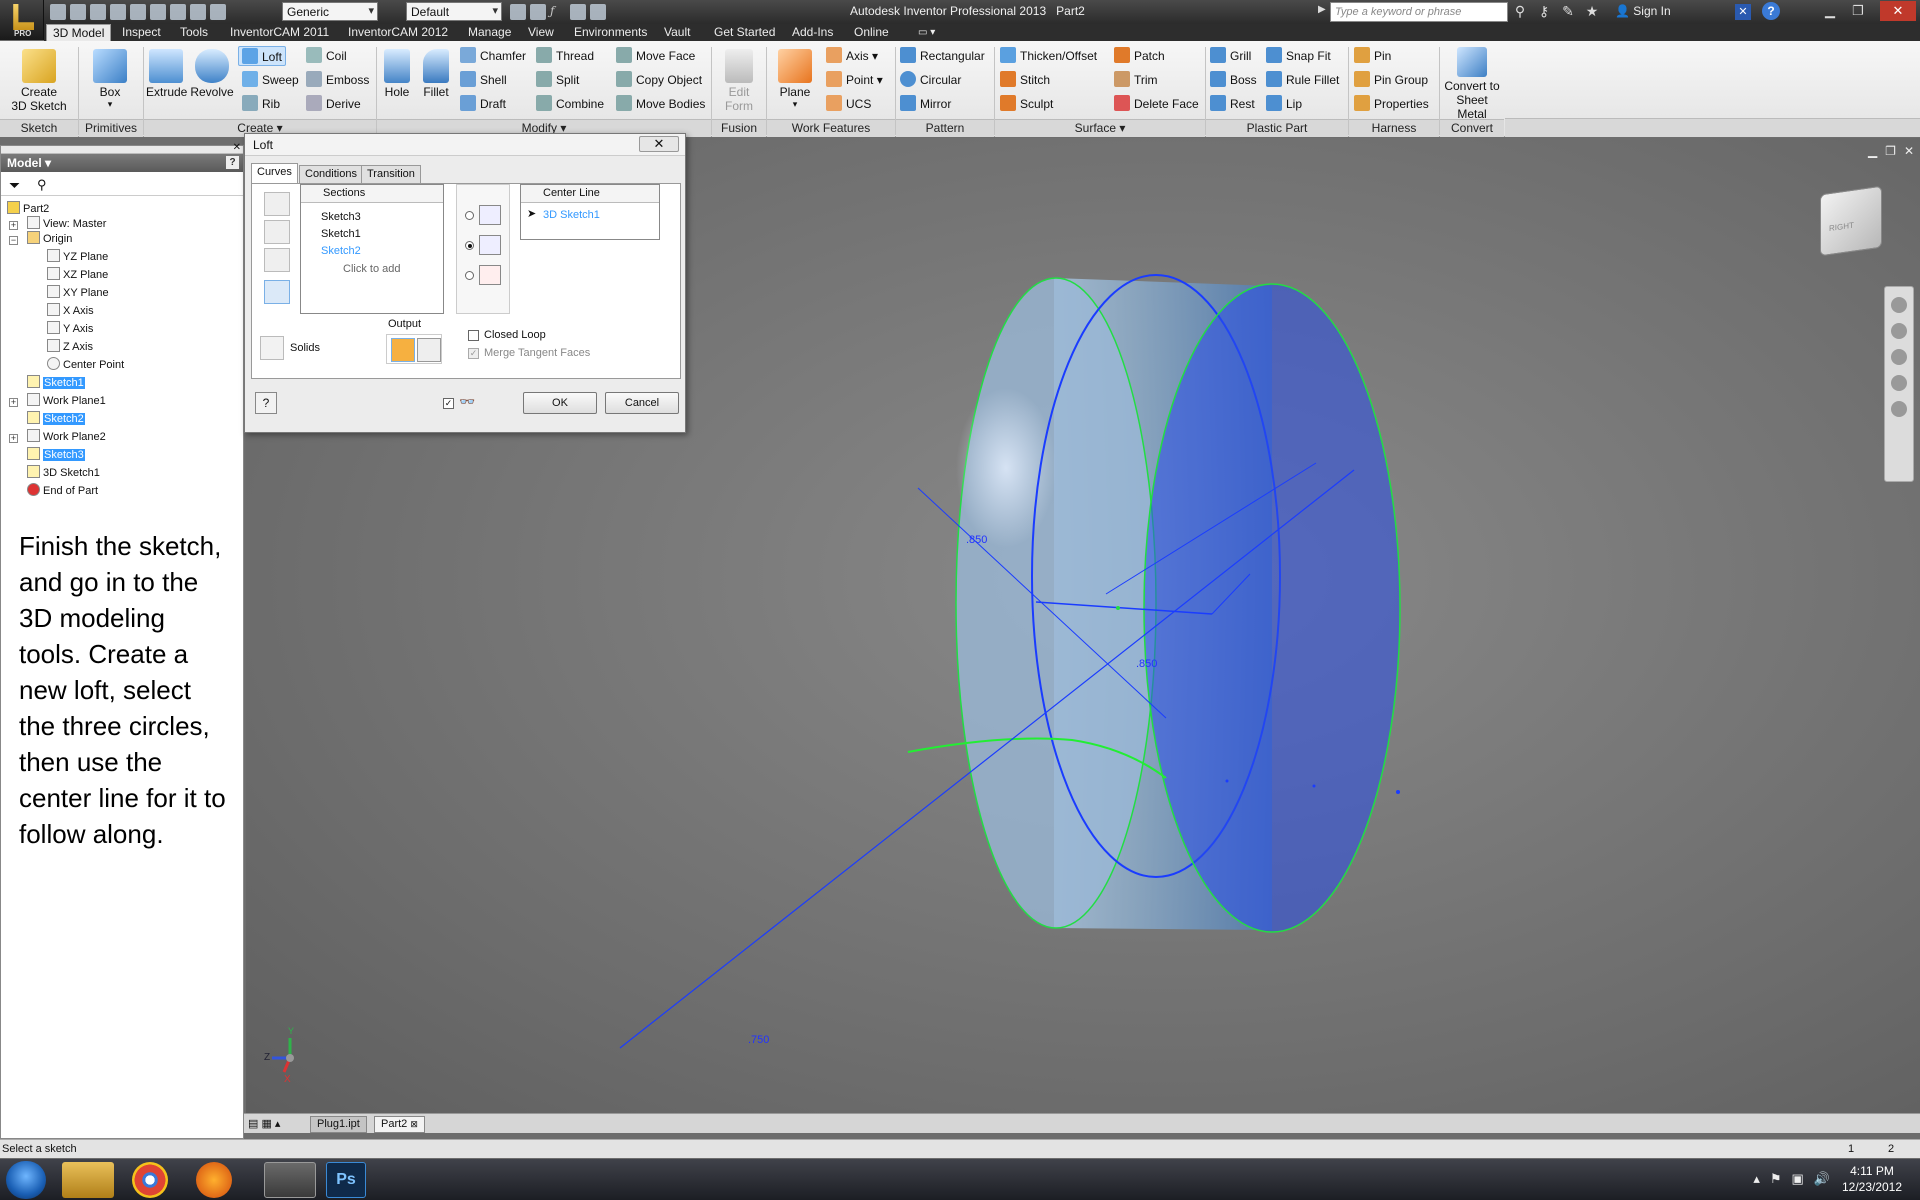 This screenshot has height=1200, width=1920. What do you see at coordinates (1592, 11) in the screenshot?
I see `favorites-icon: ★` at bounding box center [1592, 11].